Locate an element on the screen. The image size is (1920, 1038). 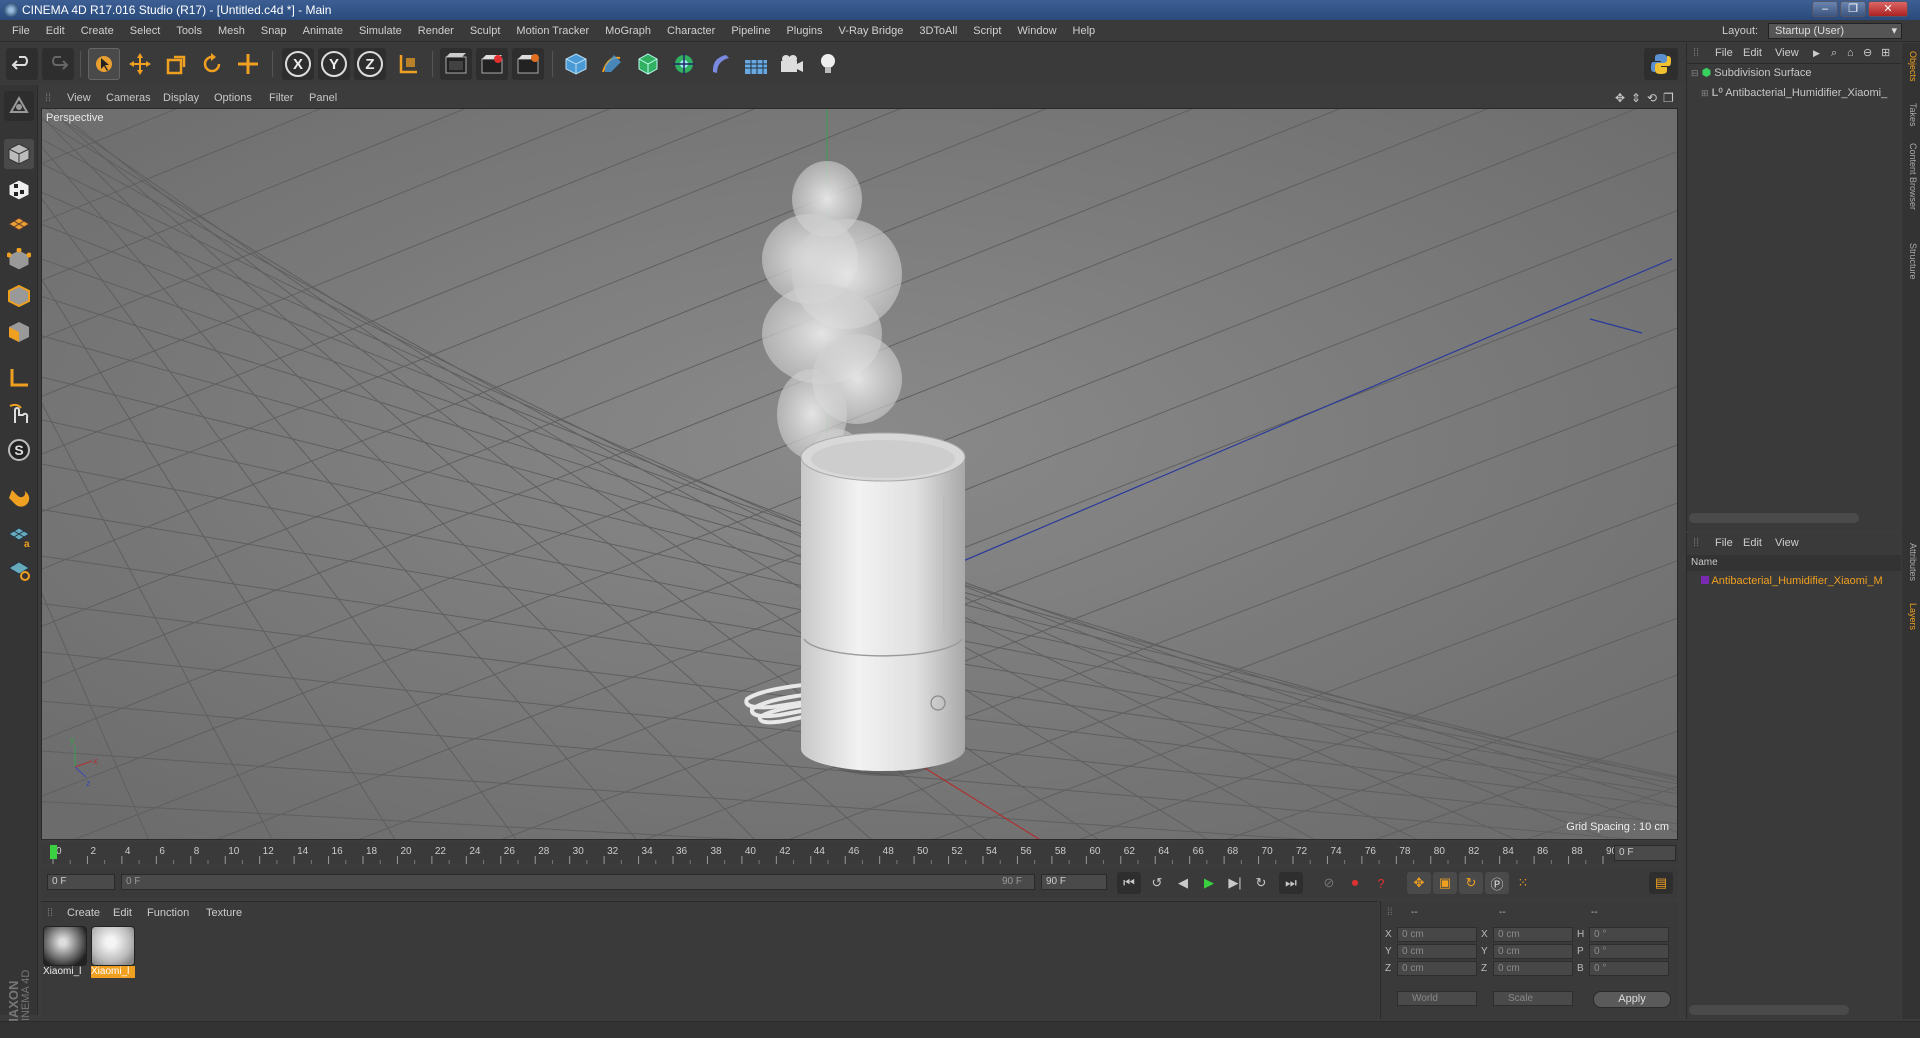
render-picture-viewer-icon is located at coordinates (492, 64).